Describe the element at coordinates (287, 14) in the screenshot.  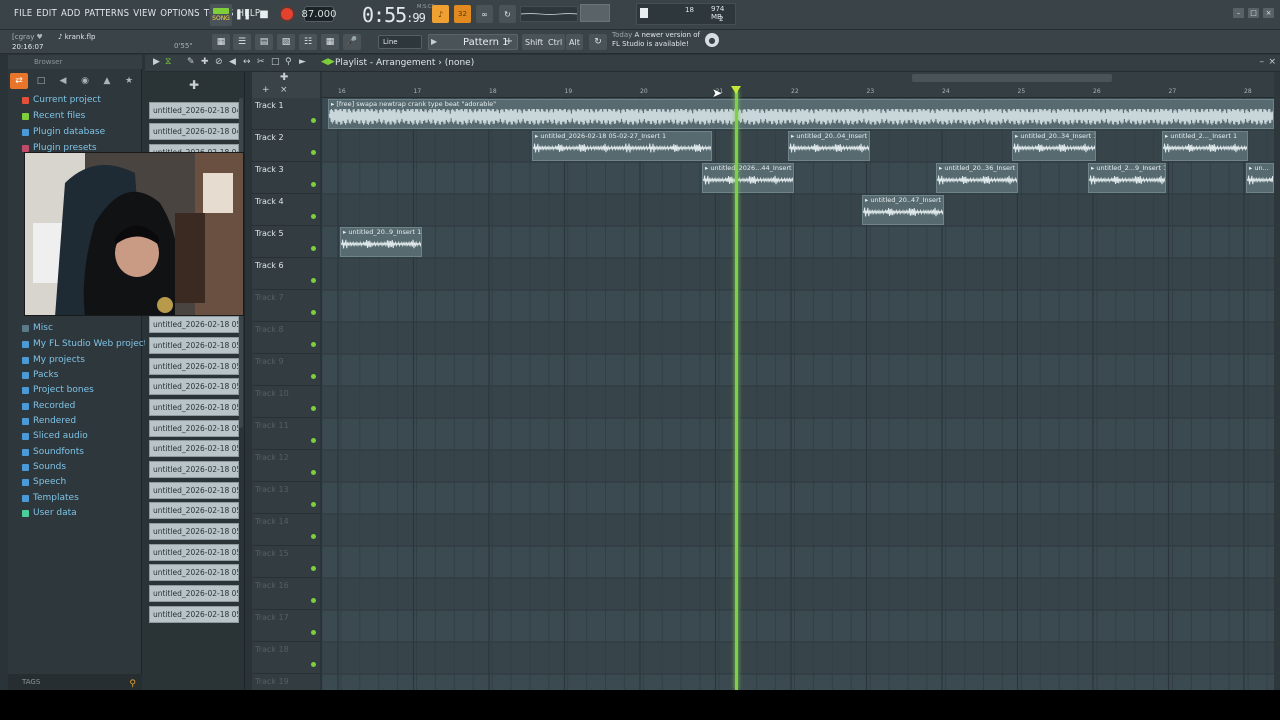
I see `record-button` at that location.